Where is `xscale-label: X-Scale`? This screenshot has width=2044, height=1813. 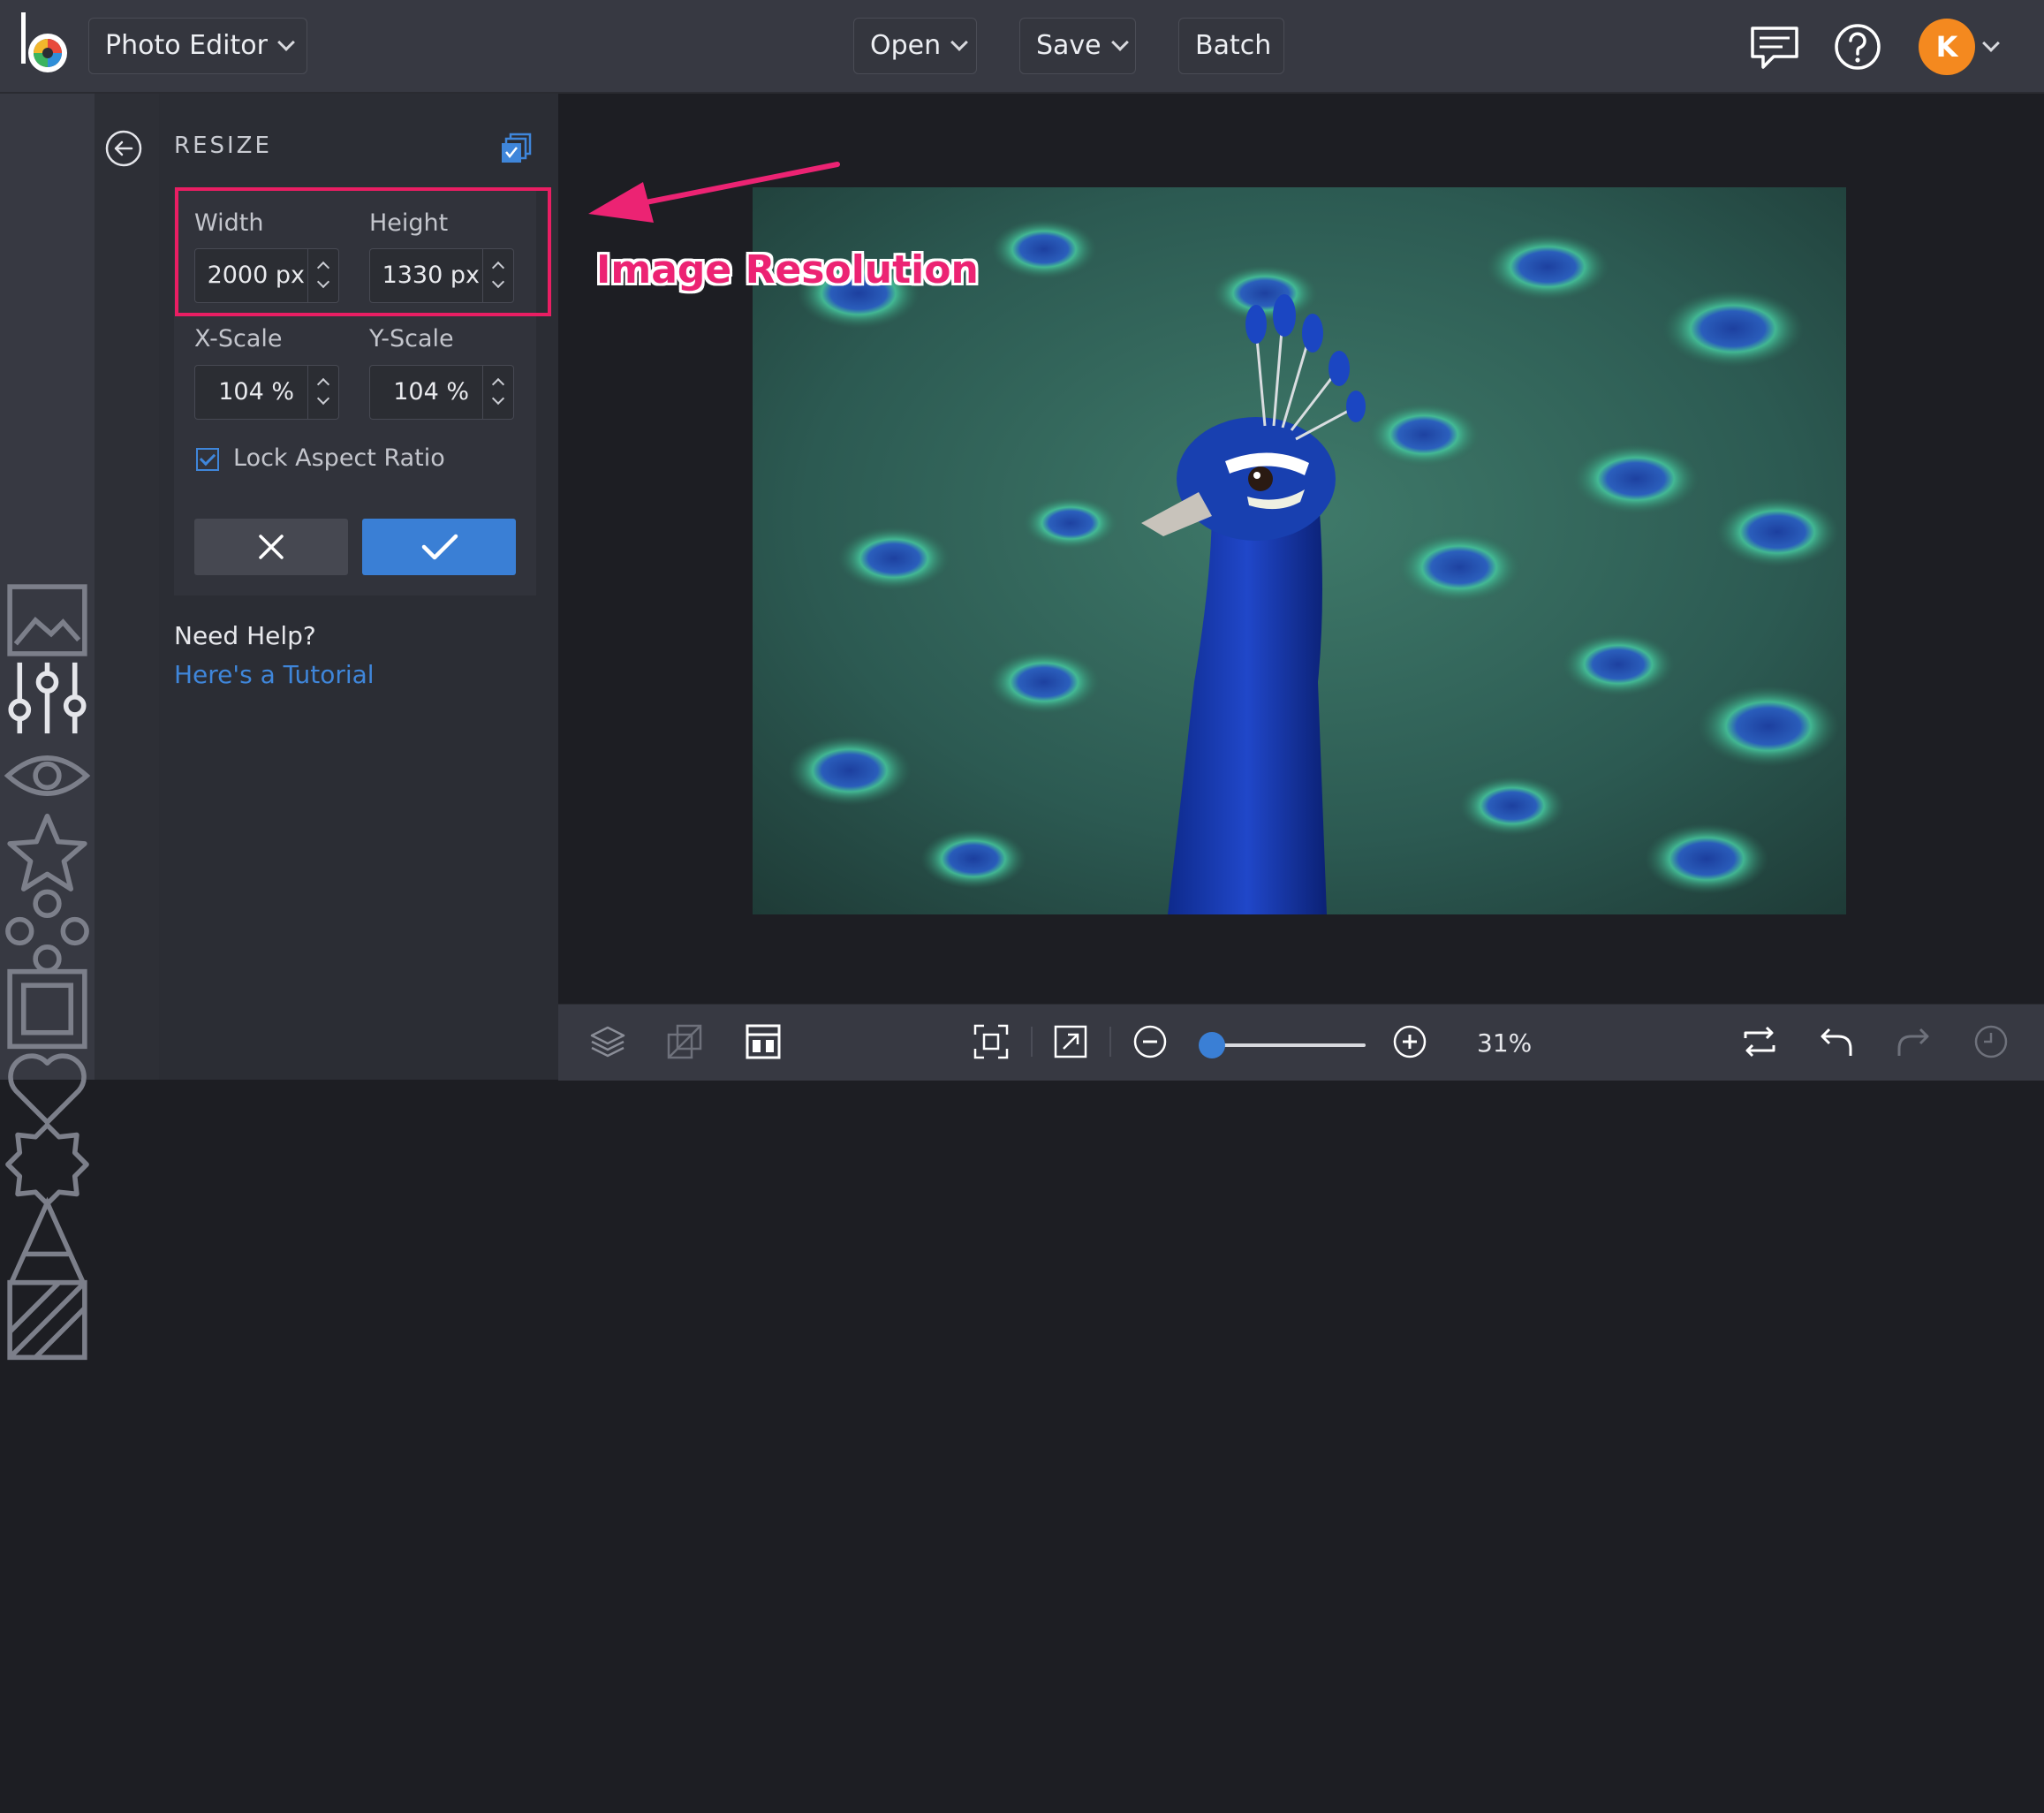
xscale-label: X-Scale is located at coordinates (238, 339).